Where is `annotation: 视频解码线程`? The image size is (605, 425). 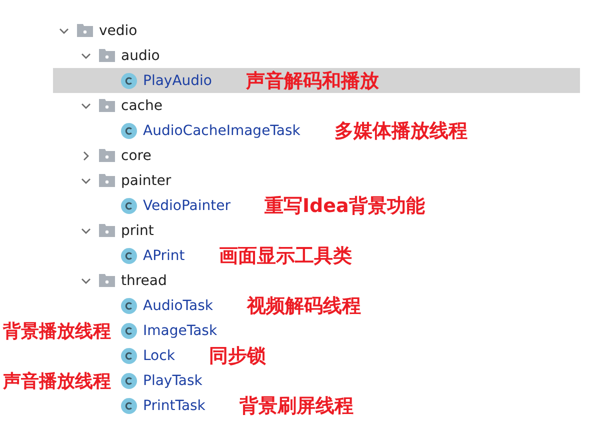 annotation: 视频解码线程 is located at coordinates (304, 306).